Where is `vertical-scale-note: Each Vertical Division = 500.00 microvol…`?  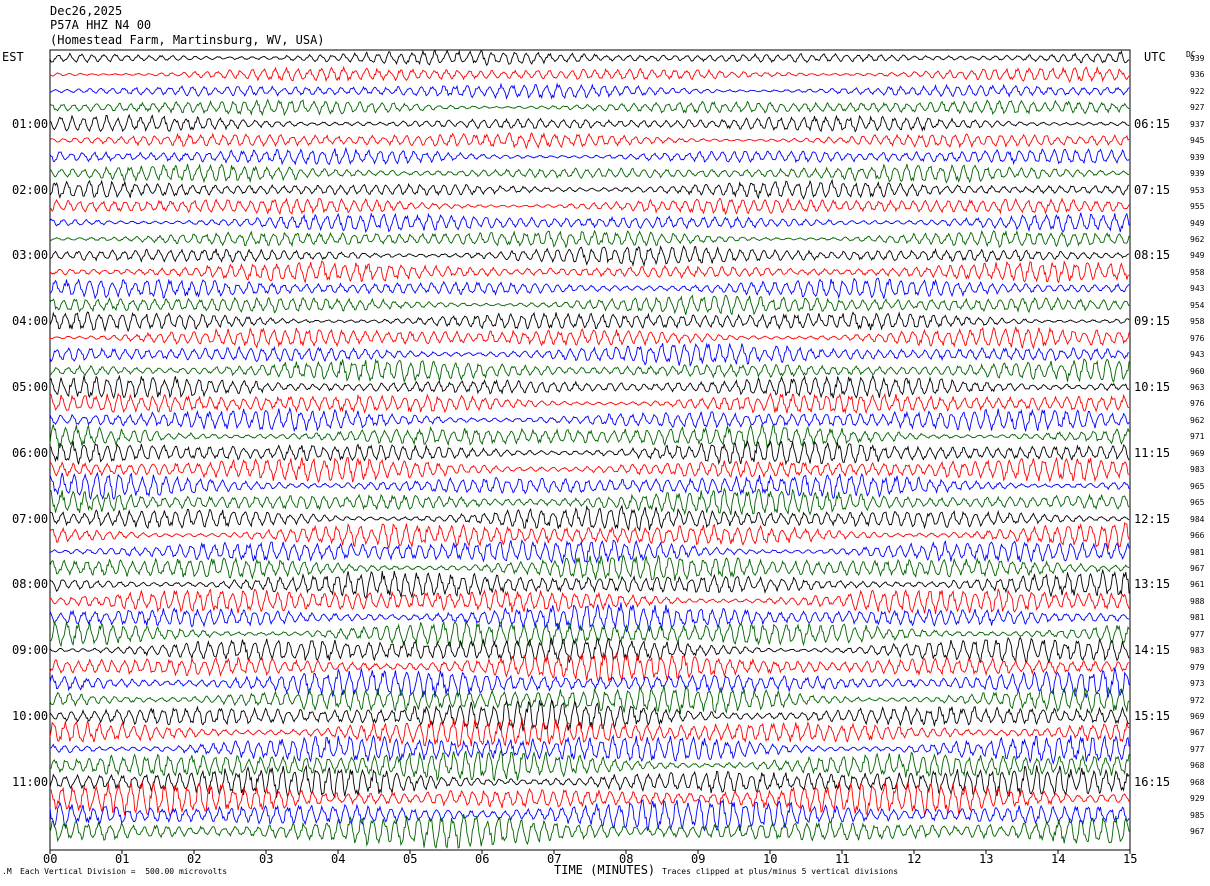 vertical-scale-note: Each Vertical Division = 500.00 microvol… is located at coordinates (124, 871).